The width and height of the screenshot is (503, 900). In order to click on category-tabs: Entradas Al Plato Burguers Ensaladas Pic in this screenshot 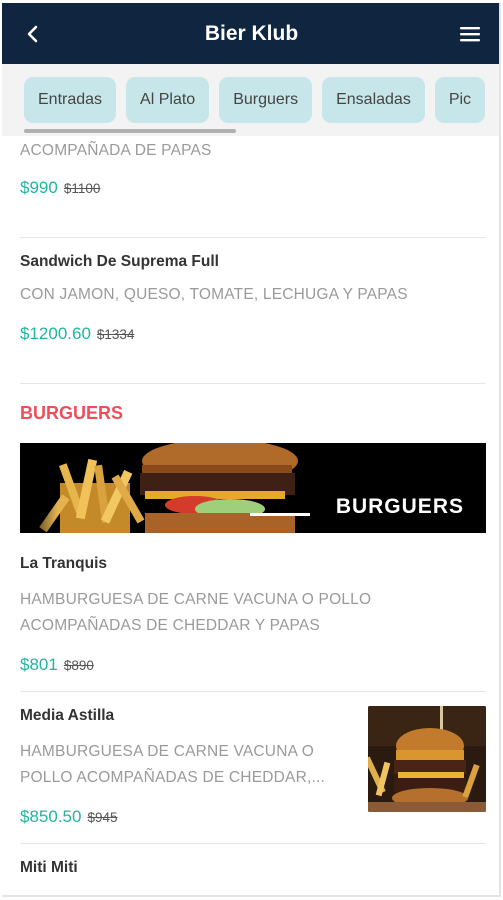, I will do `click(250, 100)`.